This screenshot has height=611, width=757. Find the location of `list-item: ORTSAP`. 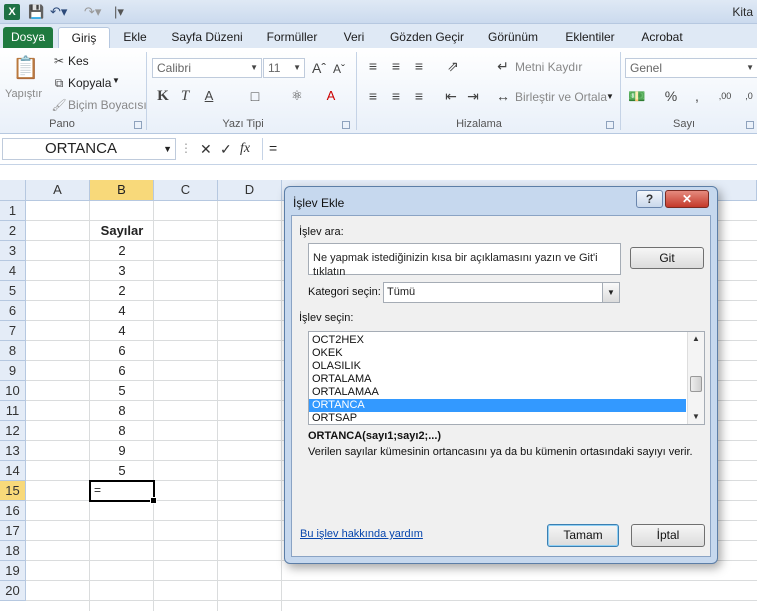

list-item: ORTSAP is located at coordinates (497, 418).